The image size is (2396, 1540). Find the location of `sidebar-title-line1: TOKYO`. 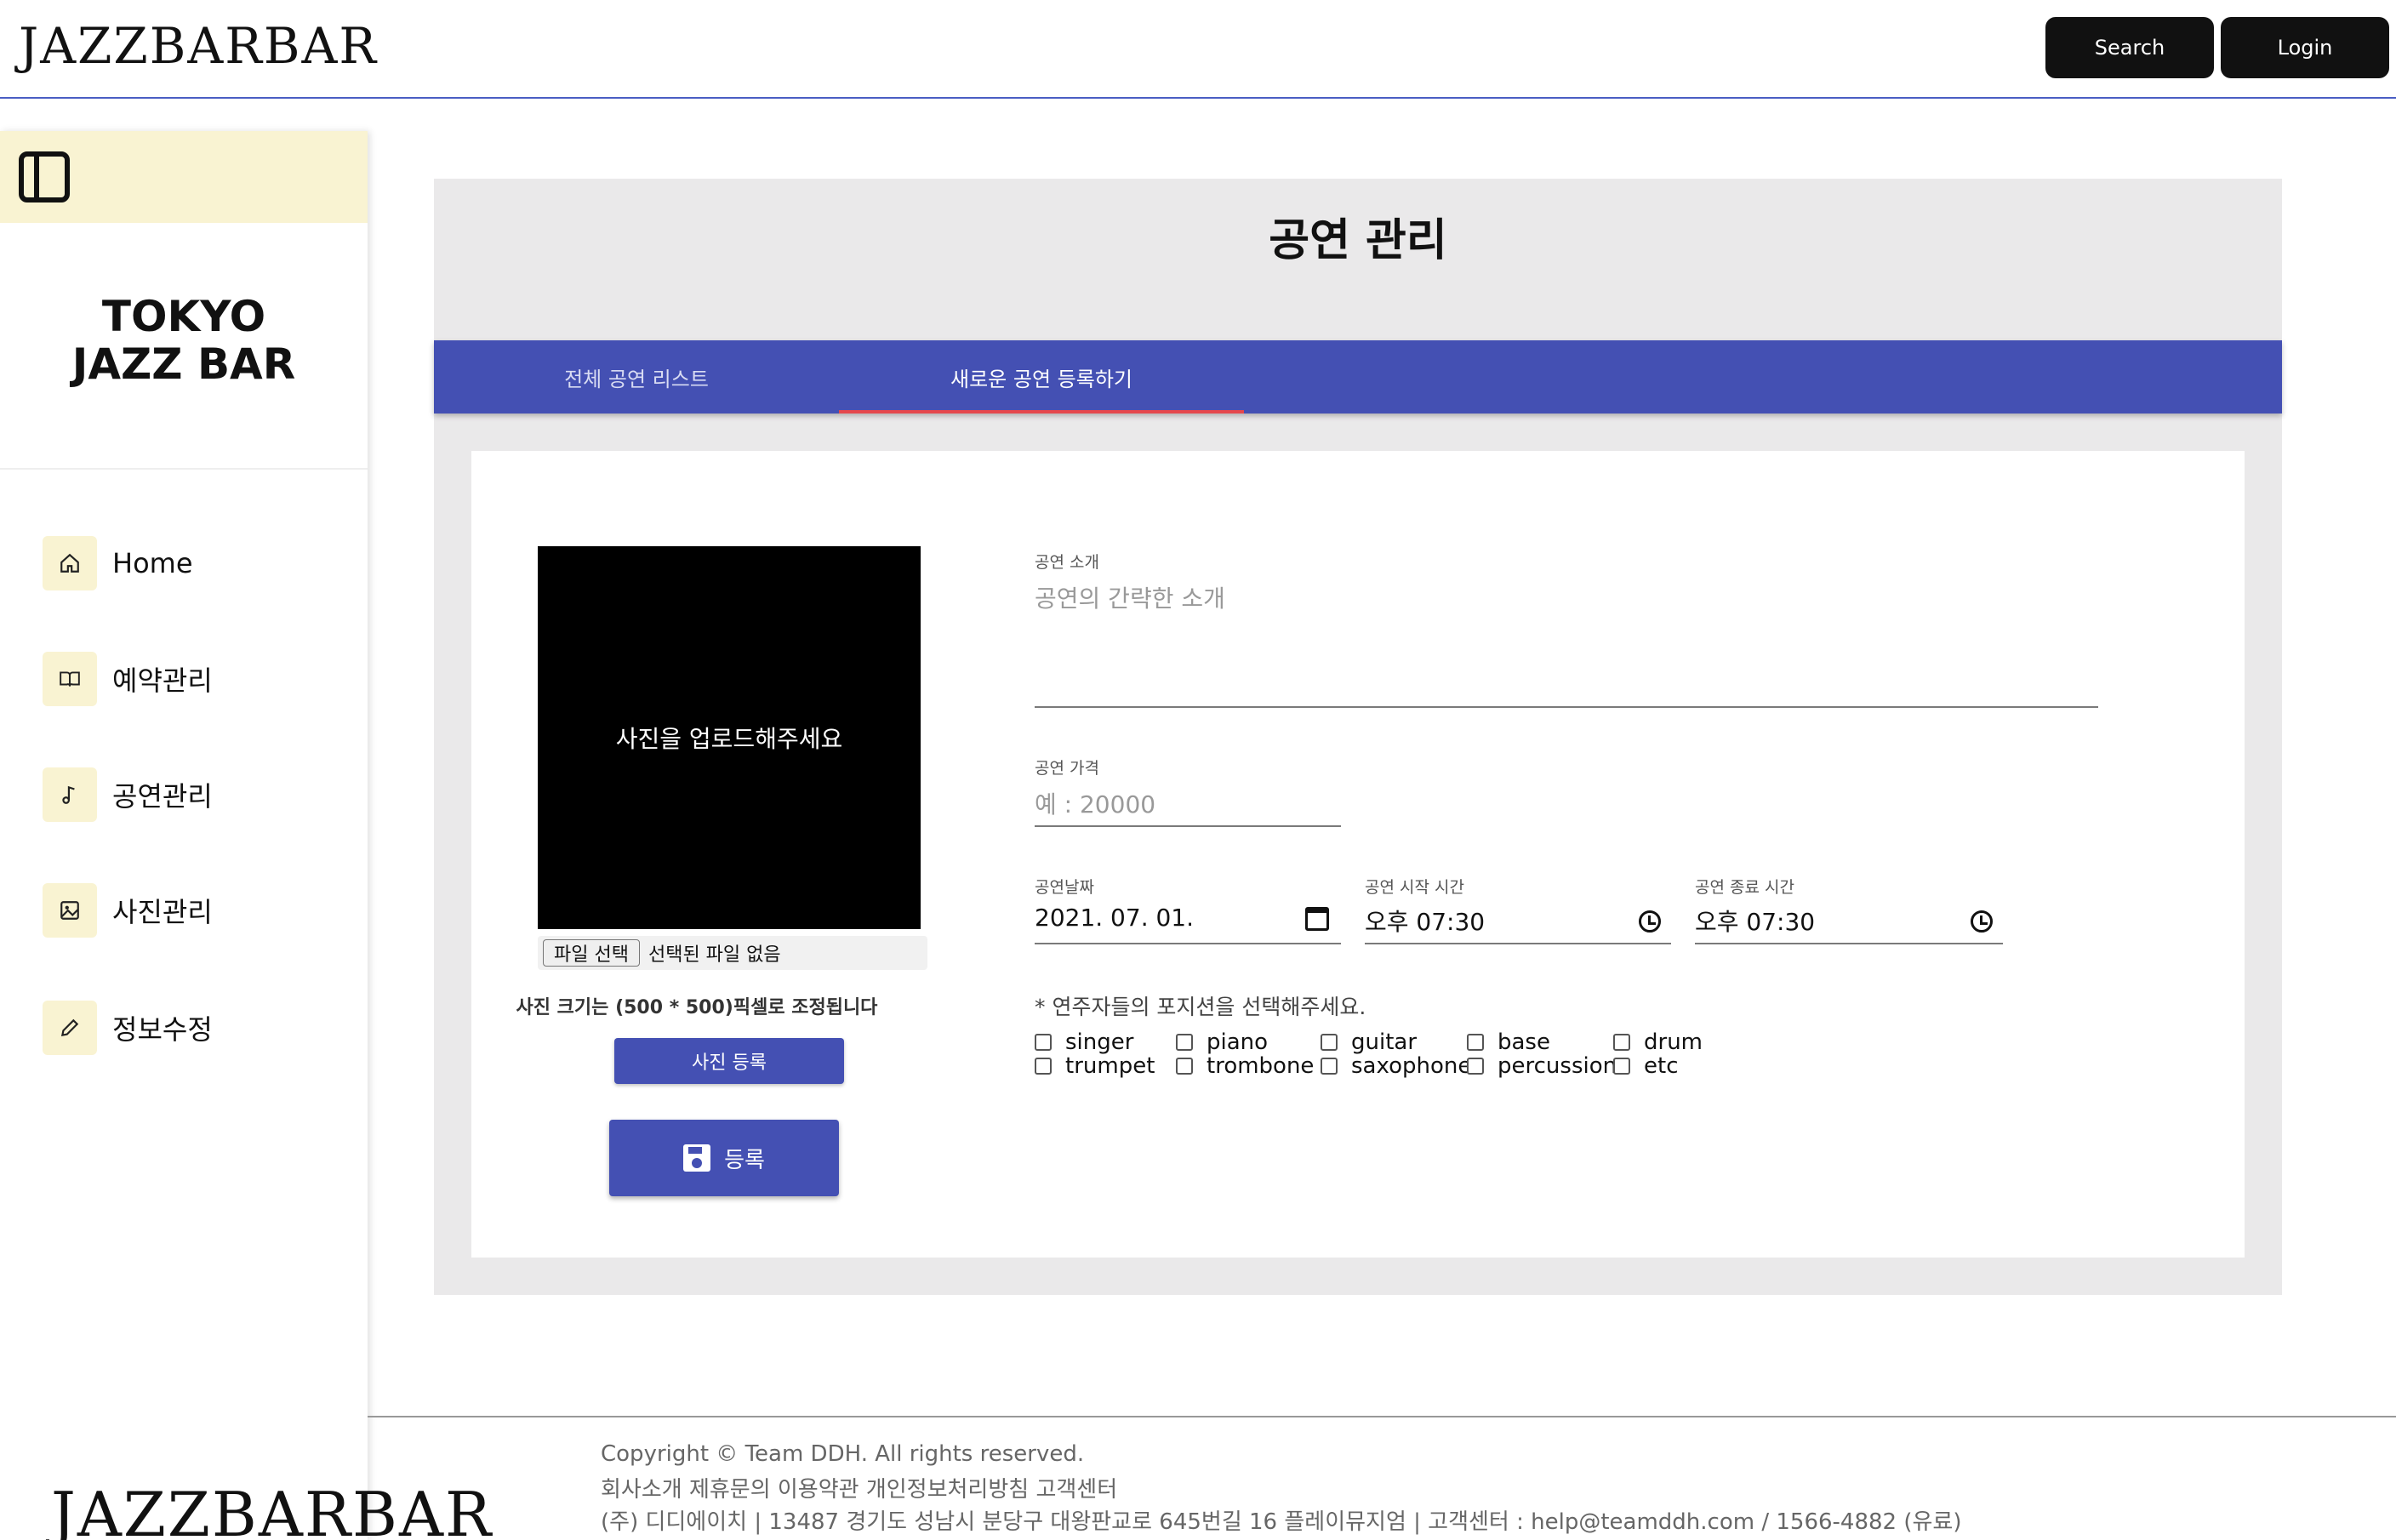

sidebar-title-line1: TOKYO is located at coordinates (183, 316).